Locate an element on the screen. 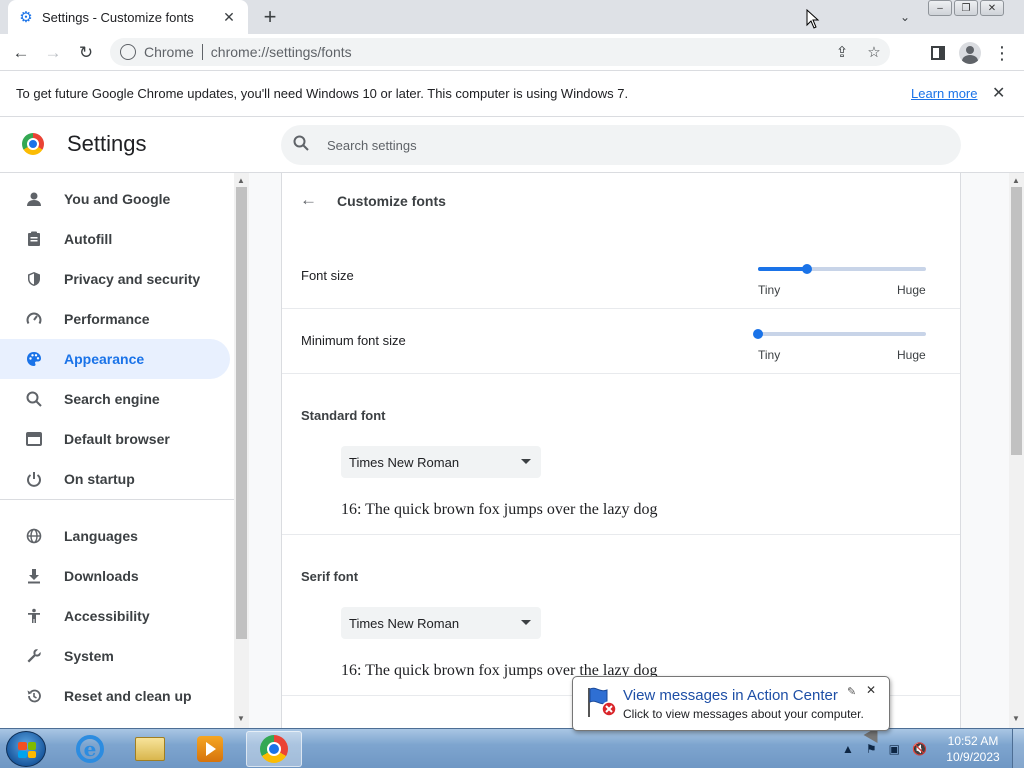 The width and height of the screenshot is (1024, 768). avatar is located at coordinates (970, 53).